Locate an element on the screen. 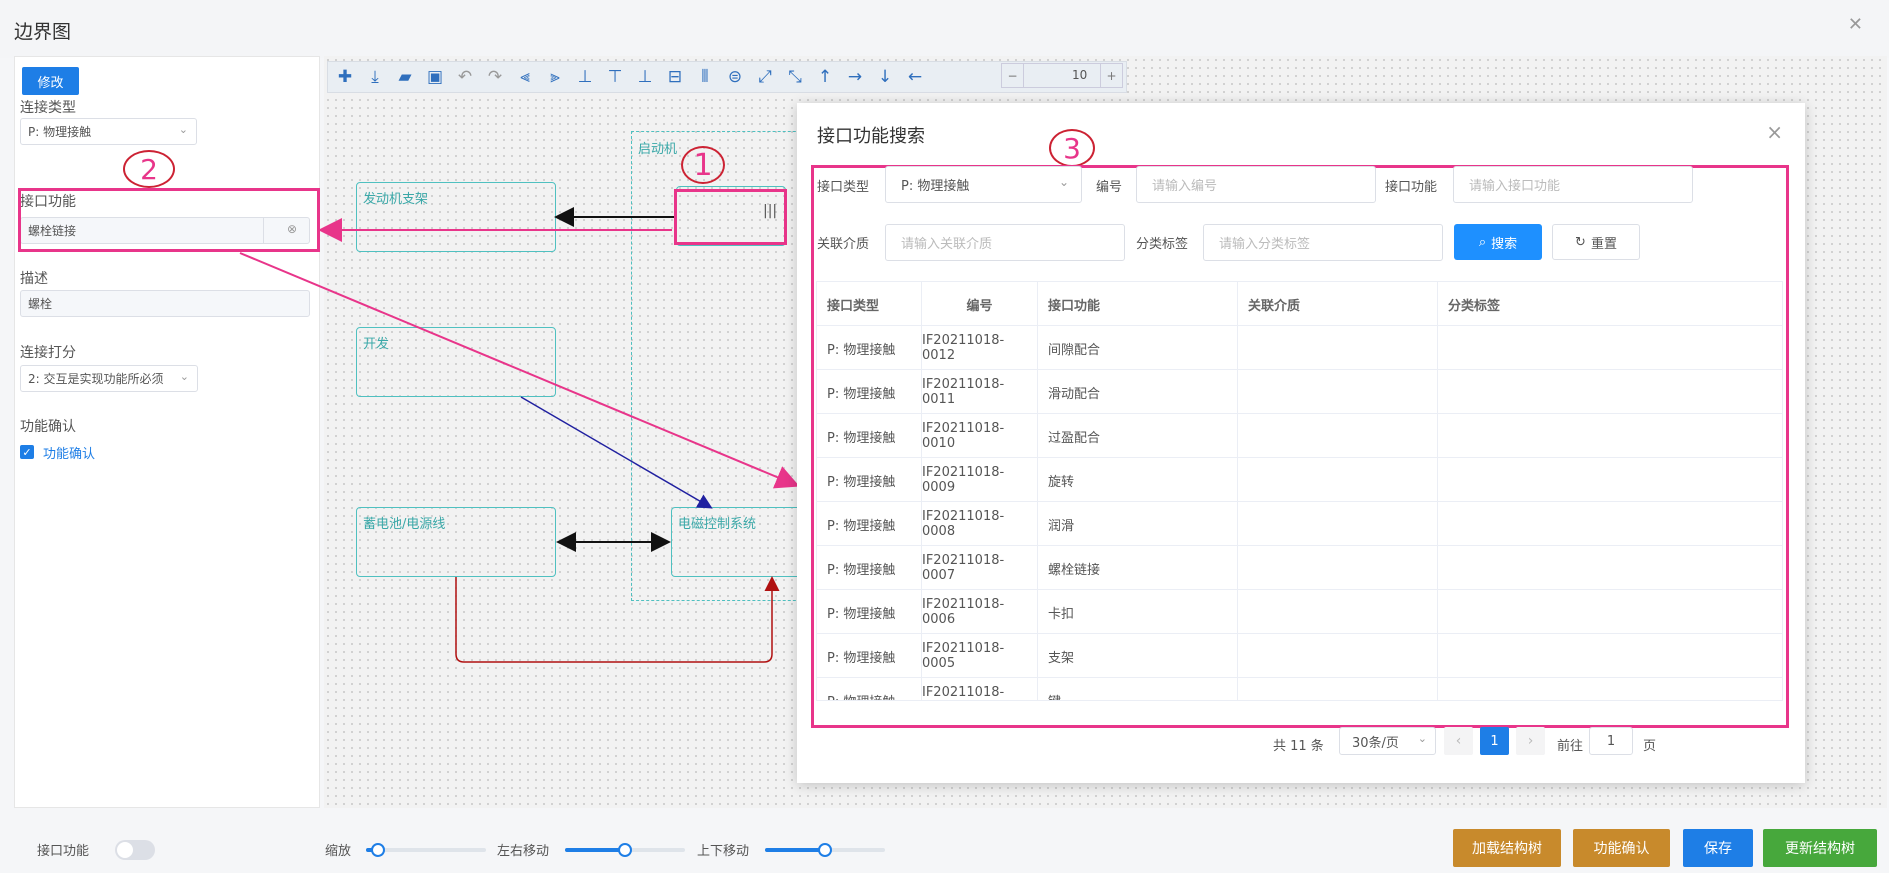  filter-medium-input: 请输入关联介质 is located at coordinates (1005, 242).